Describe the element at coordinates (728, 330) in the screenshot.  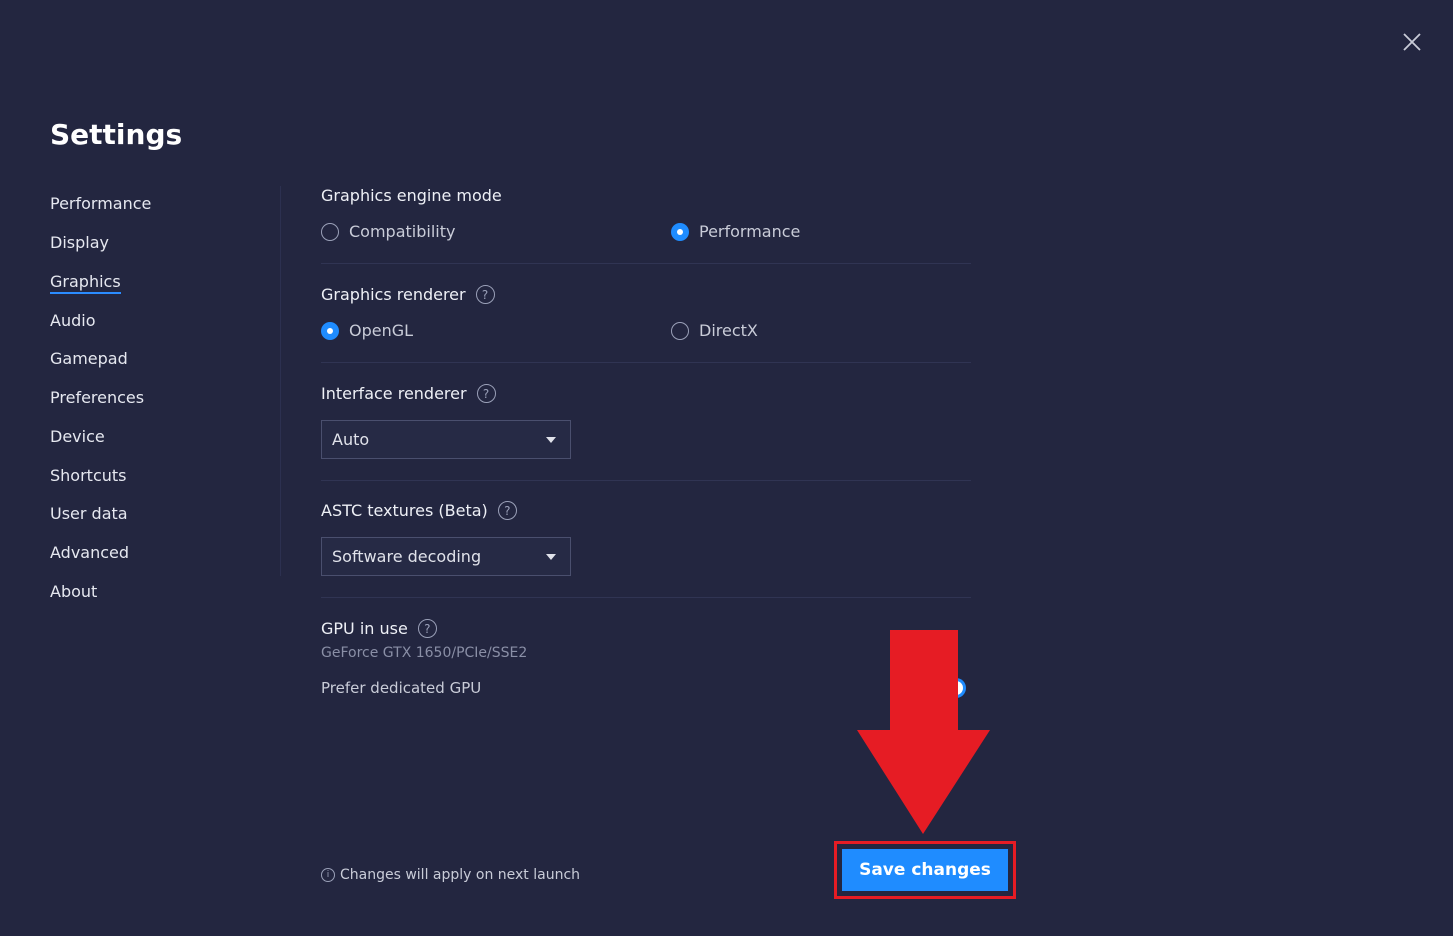
I see `radio-label: DirectX` at that location.